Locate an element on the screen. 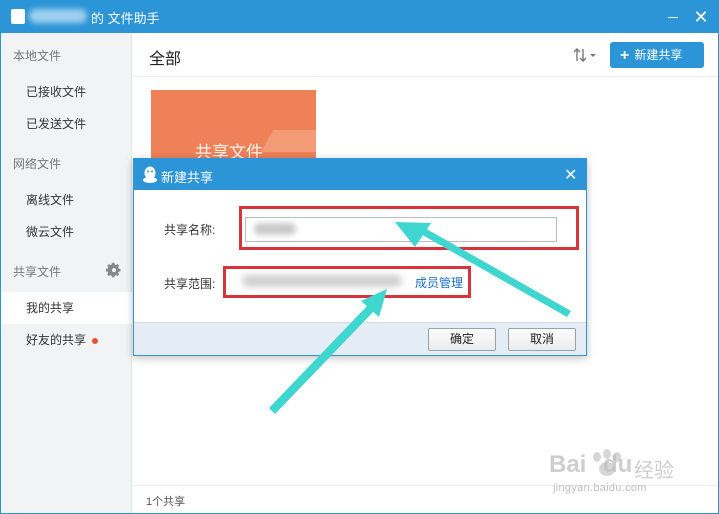 Image resolution: width=719 pixels, height=514 pixels. sidebar-item-cloud: 微云文件 is located at coordinates (66, 232).